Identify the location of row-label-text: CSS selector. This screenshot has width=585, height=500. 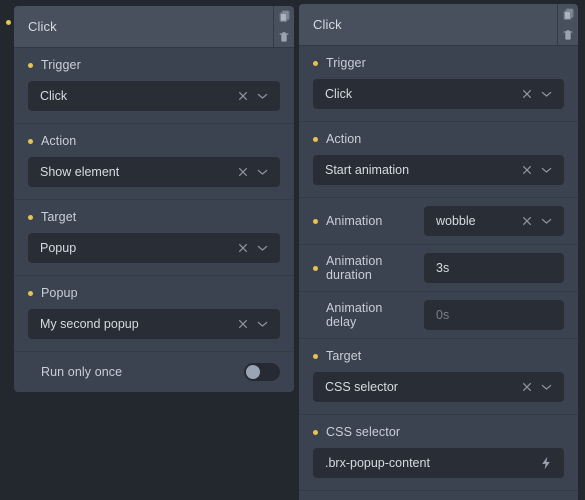
(363, 432).